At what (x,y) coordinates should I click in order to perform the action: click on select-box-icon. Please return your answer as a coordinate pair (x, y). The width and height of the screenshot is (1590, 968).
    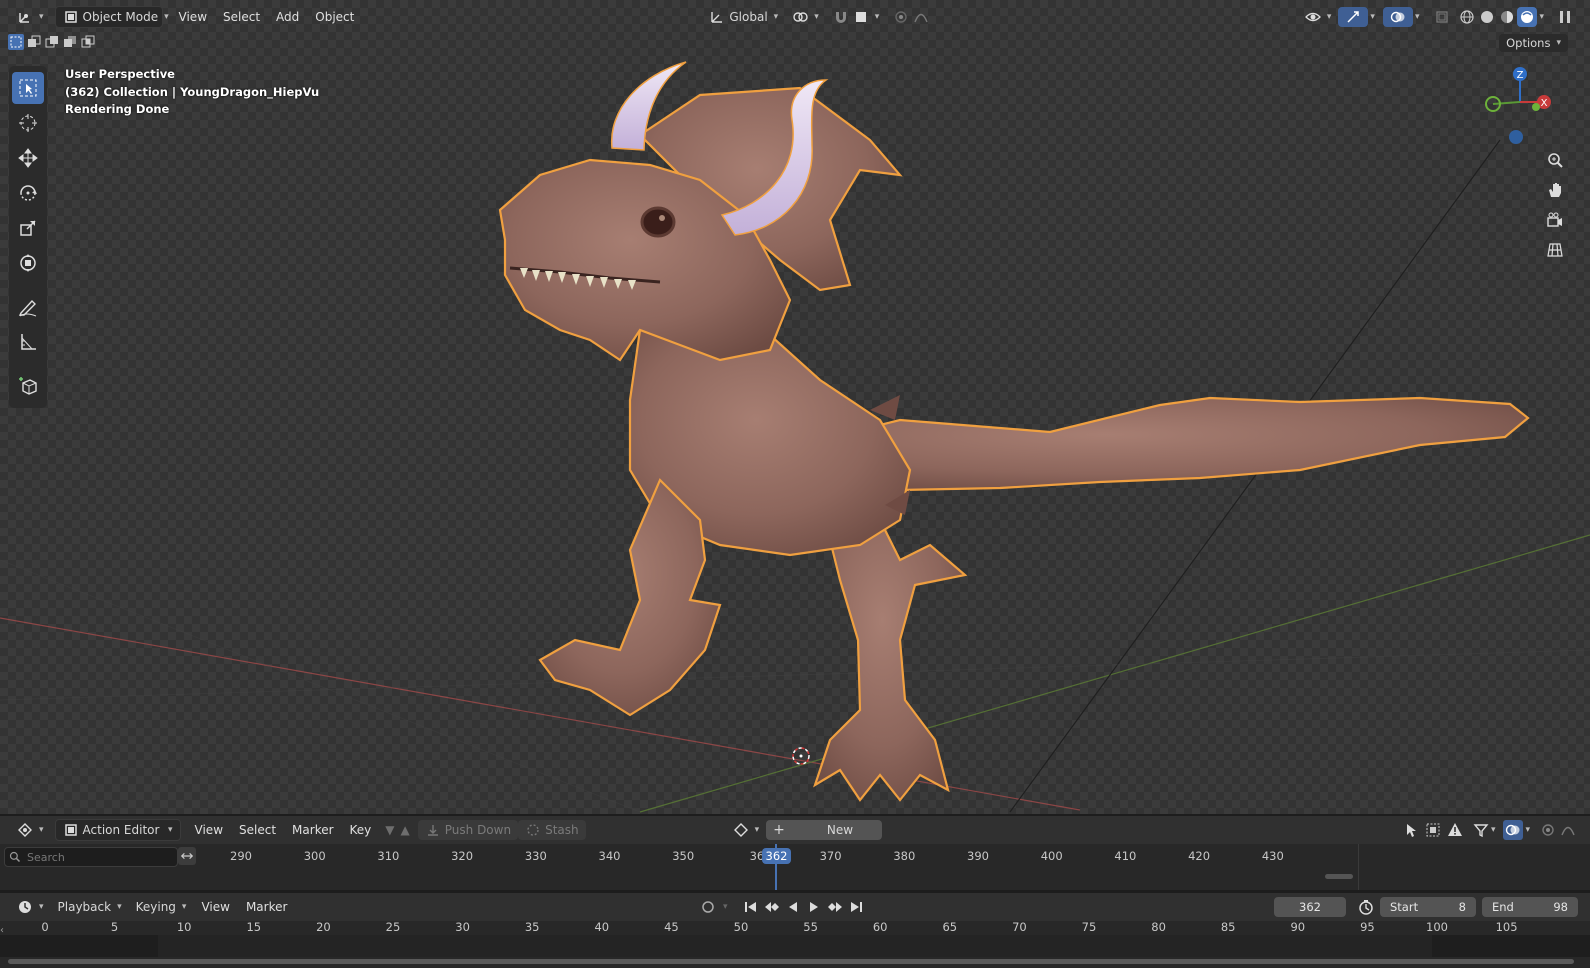
    Looking at the image, I should click on (28, 88).